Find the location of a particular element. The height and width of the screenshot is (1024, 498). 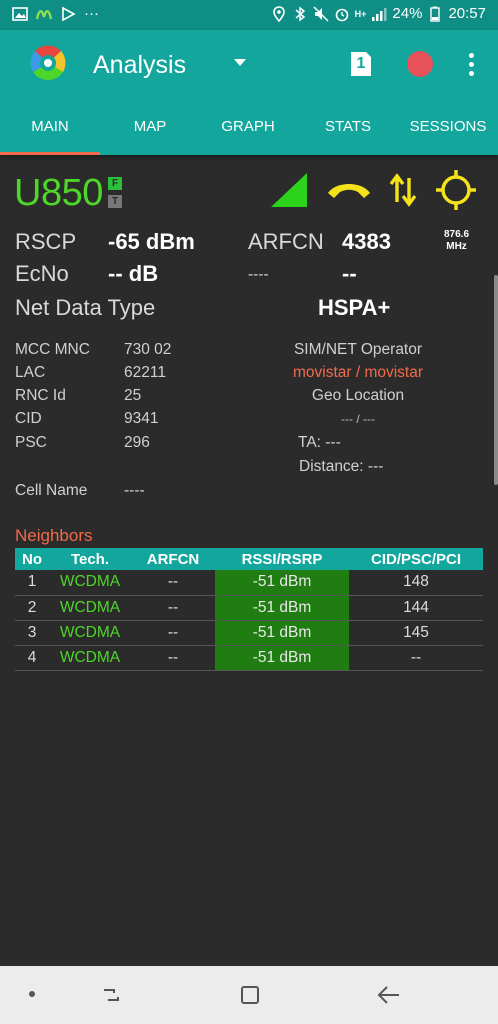

tab-stats: STATS is located at coordinates (348, 126).